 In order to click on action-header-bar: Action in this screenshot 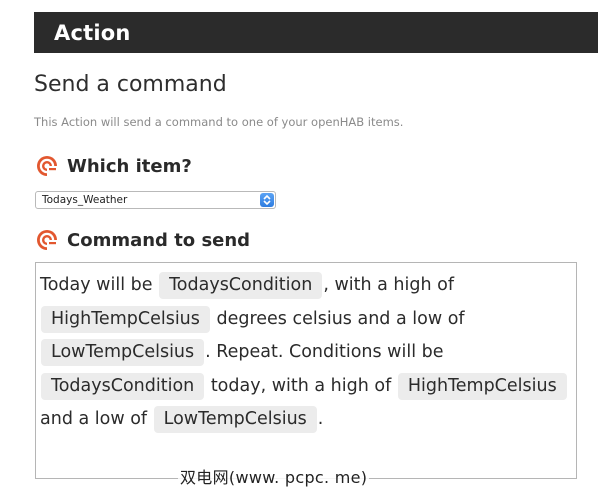, I will do `click(316, 32)`.